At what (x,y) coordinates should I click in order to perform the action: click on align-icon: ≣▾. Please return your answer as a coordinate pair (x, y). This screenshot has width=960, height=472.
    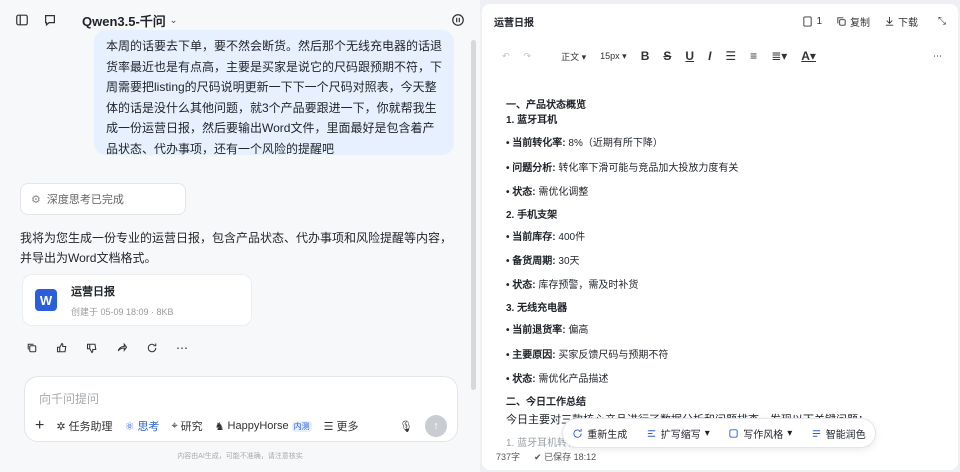
    Looking at the image, I should click on (779, 56).